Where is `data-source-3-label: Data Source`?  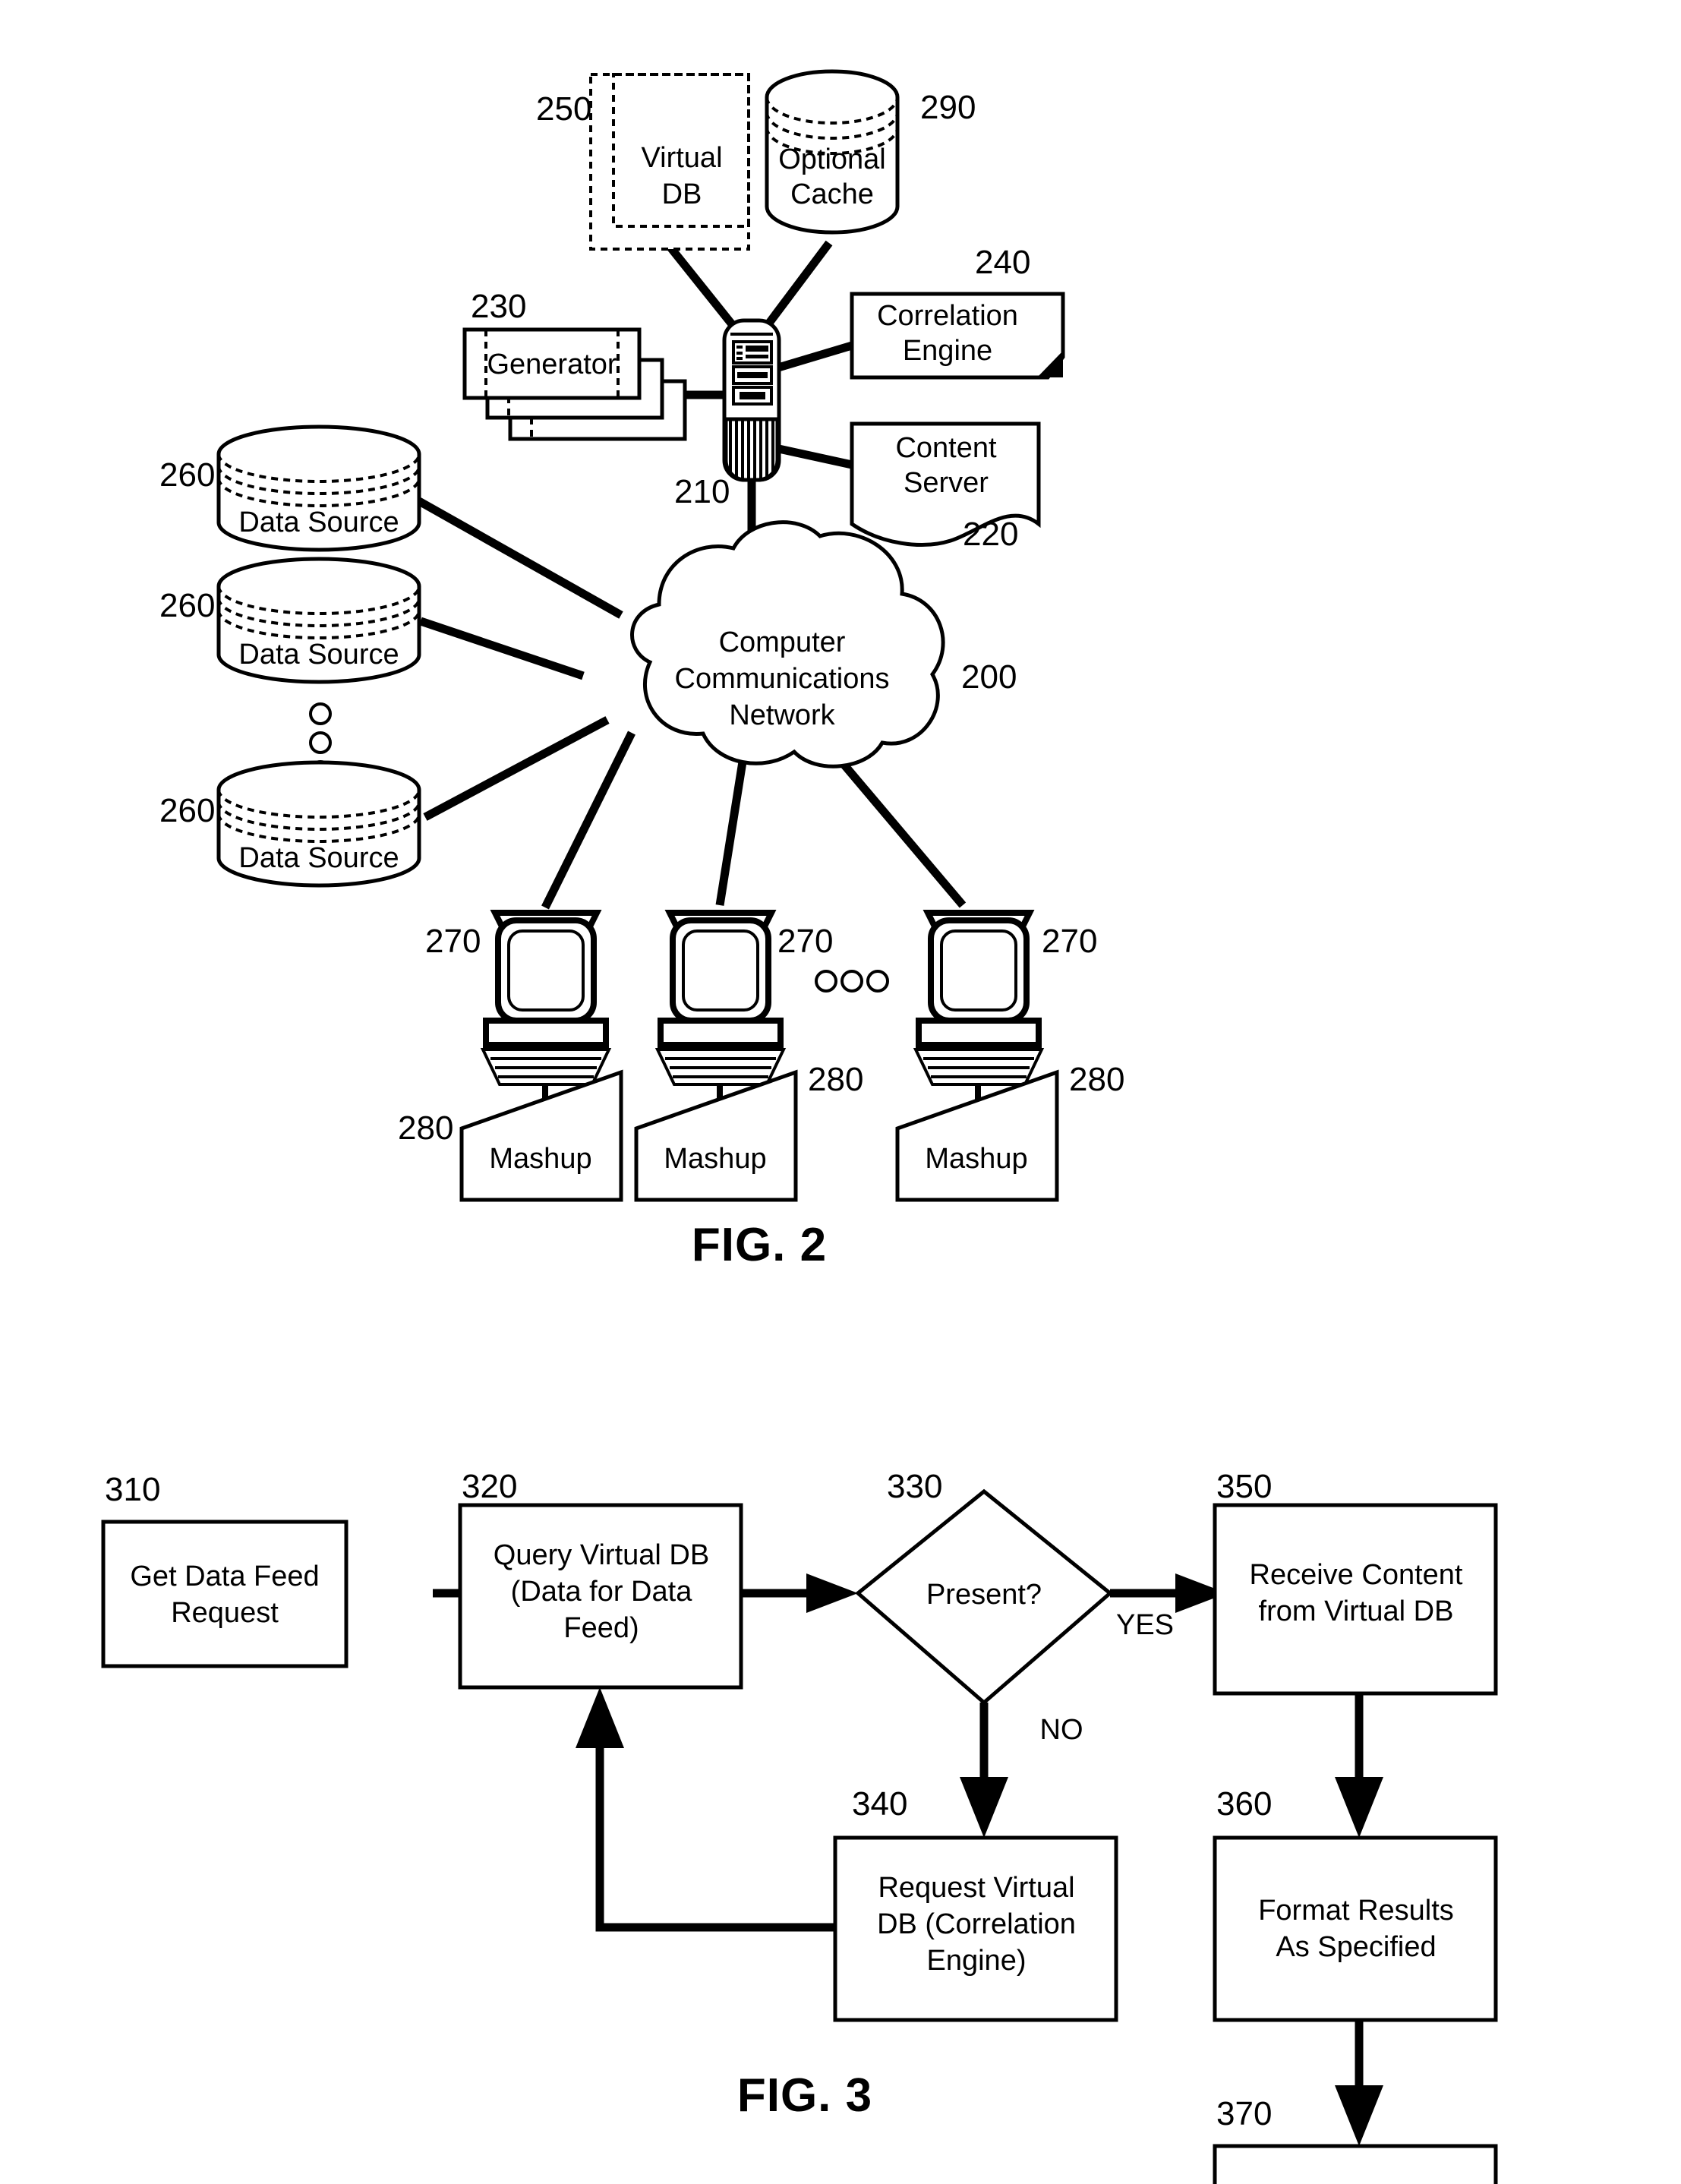
data-source-3-label: Data Source is located at coordinates (318, 858).